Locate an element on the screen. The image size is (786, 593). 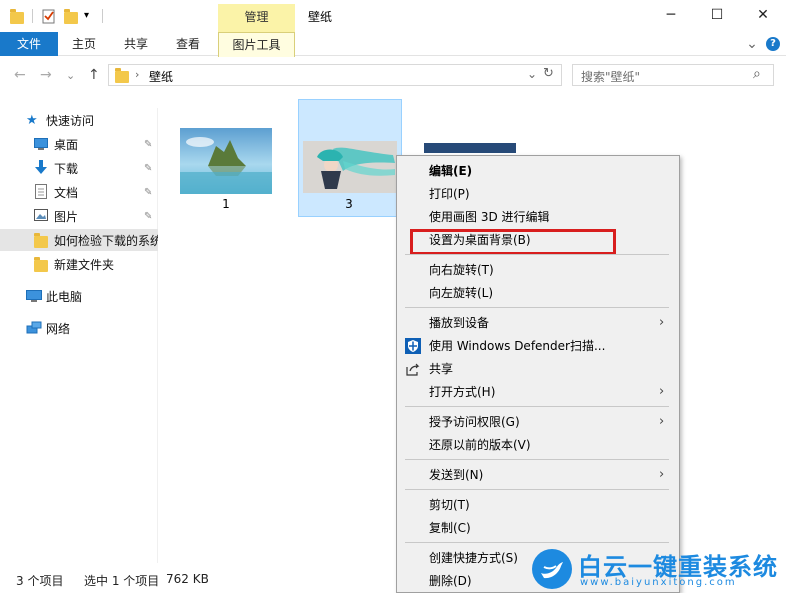
sidebar-item-desktop: 桌面 ✎ is located at coordinates (79, 144).